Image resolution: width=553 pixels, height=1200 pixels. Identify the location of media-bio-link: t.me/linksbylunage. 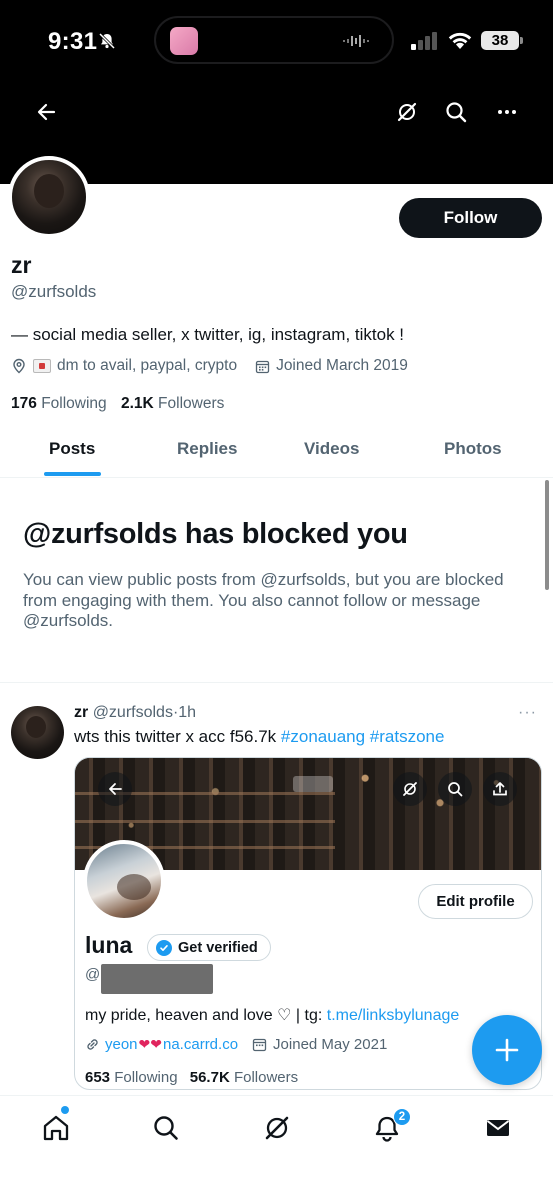
(393, 1015).